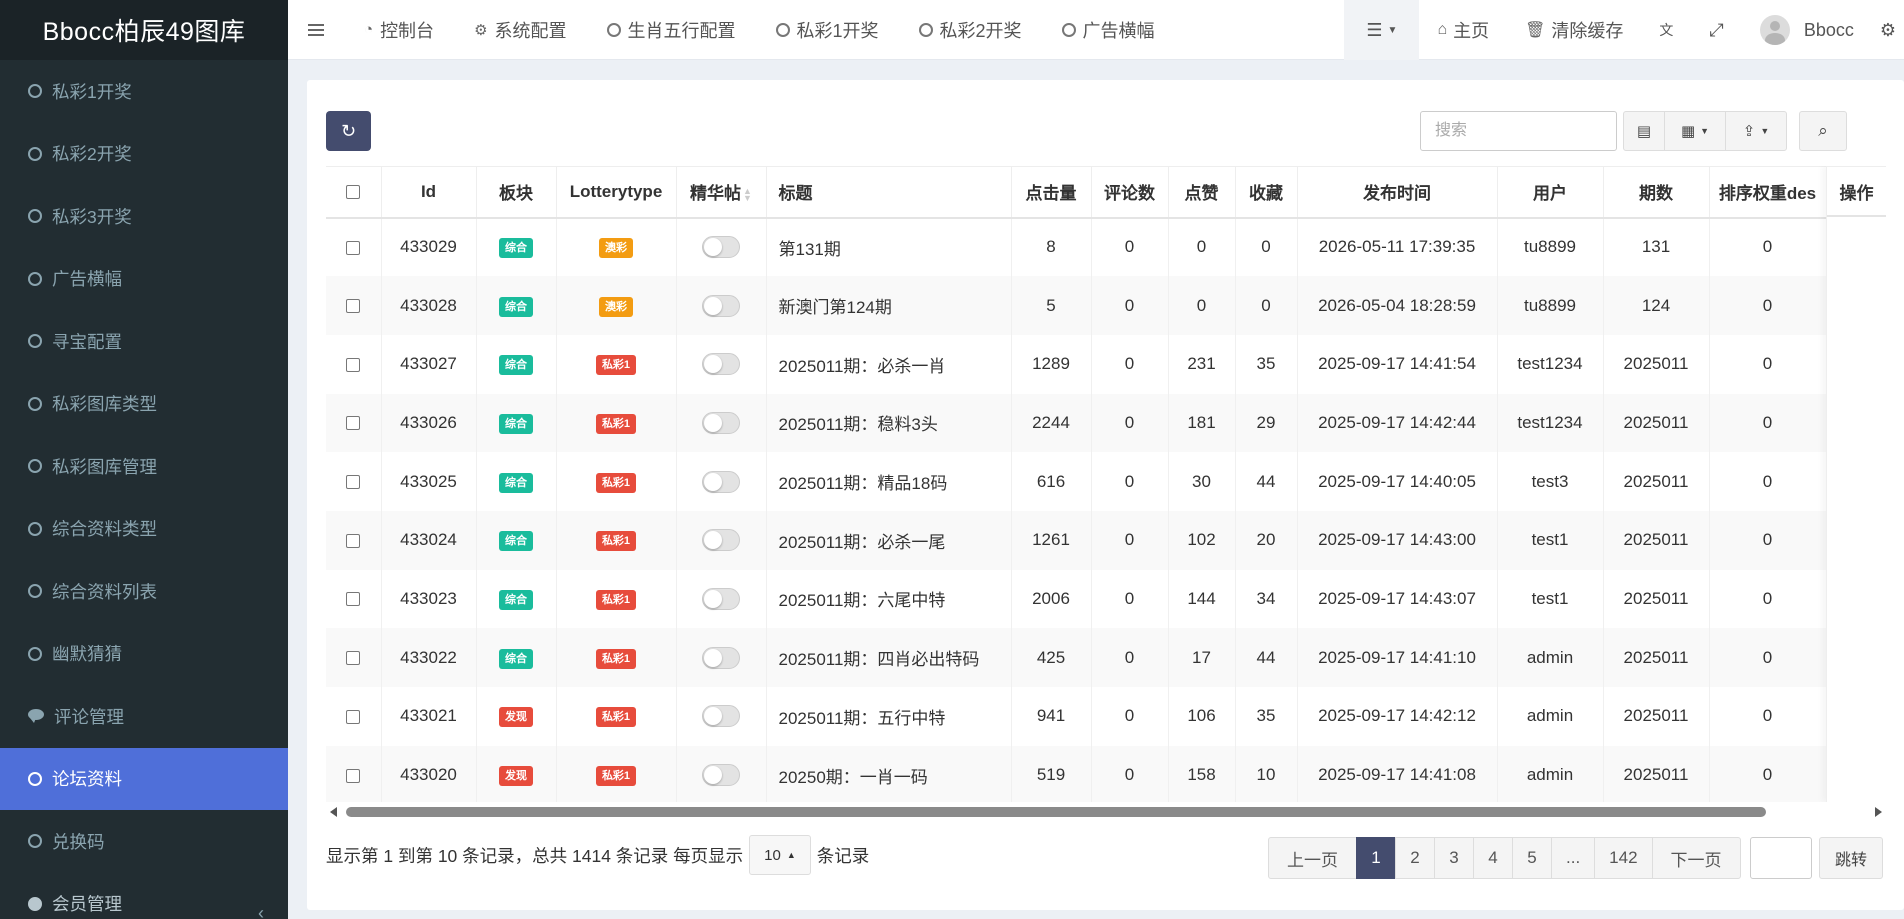 The image size is (1904, 919). Describe the element at coordinates (1574, 30) in the screenshot. I see `clear-cache-button: 🗑 清除缓存` at that location.